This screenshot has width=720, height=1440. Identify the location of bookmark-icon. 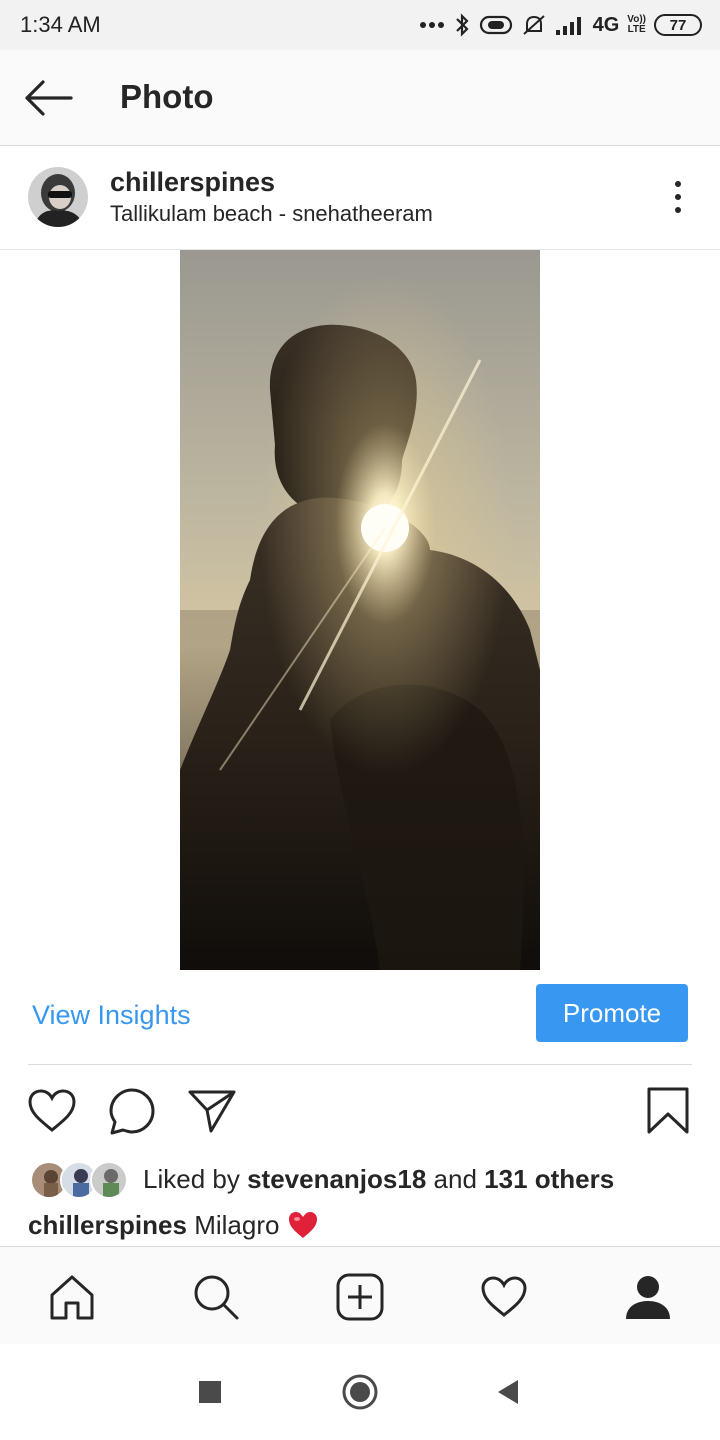
(668, 1110).